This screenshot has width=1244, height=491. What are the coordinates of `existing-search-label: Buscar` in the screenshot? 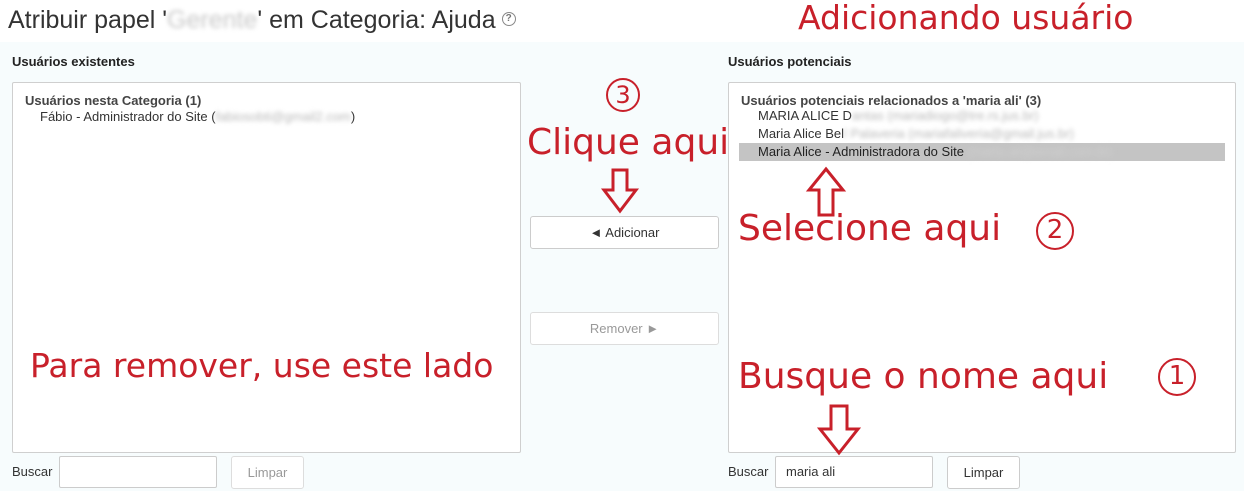 It's located at (32, 471).